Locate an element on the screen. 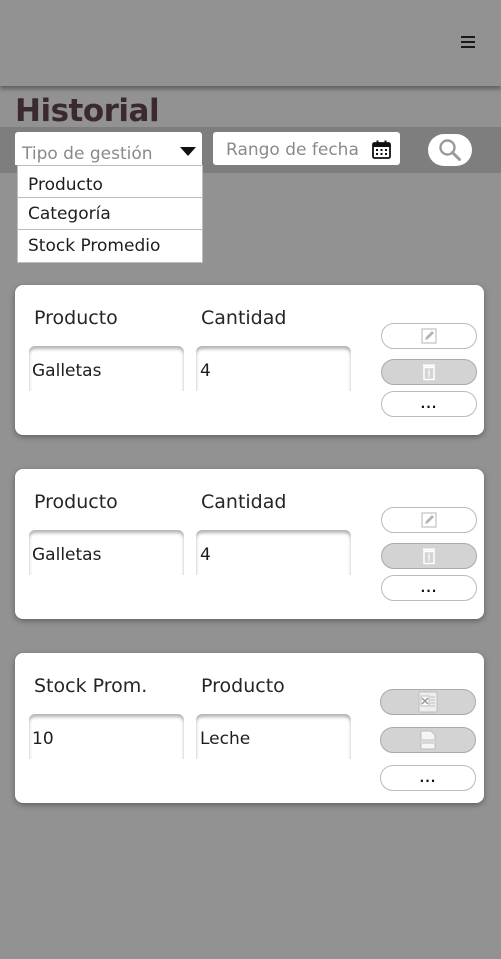 The image size is (501, 959). calendar-icon is located at coordinates (381, 149).